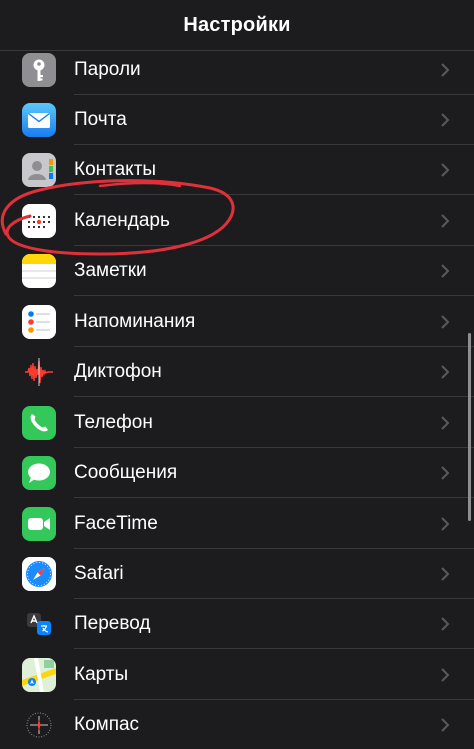 Image resolution: width=474 pixels, height=749 pixels. What do you see at coordinates (237, 120) in the screenshot?
I see `settings-item-mail: Почта` at bounding box center [237, 120].